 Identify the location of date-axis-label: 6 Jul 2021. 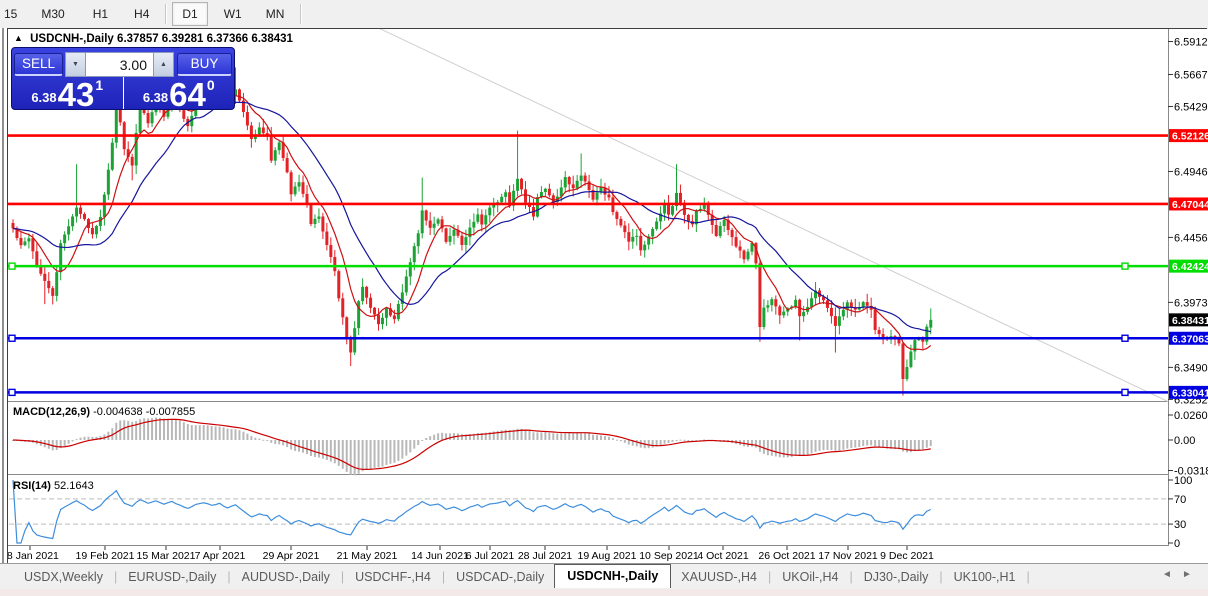
(490, 556).